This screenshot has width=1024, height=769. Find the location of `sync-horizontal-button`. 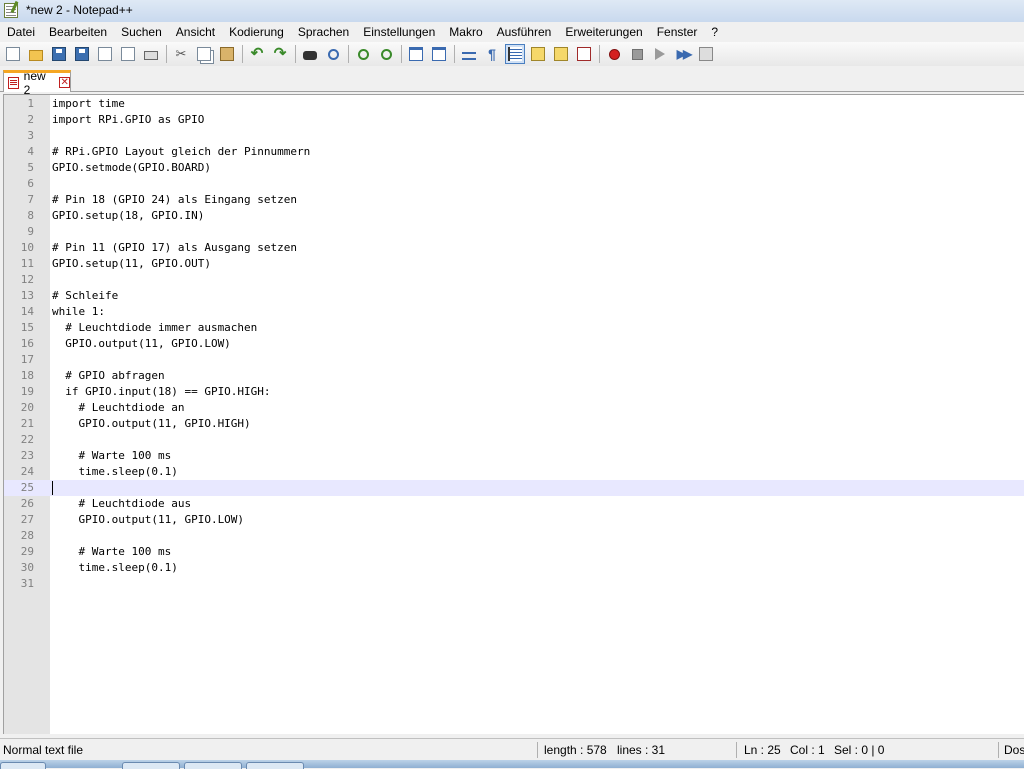

sync-horizontal-button is located at coordinates (439, 54).